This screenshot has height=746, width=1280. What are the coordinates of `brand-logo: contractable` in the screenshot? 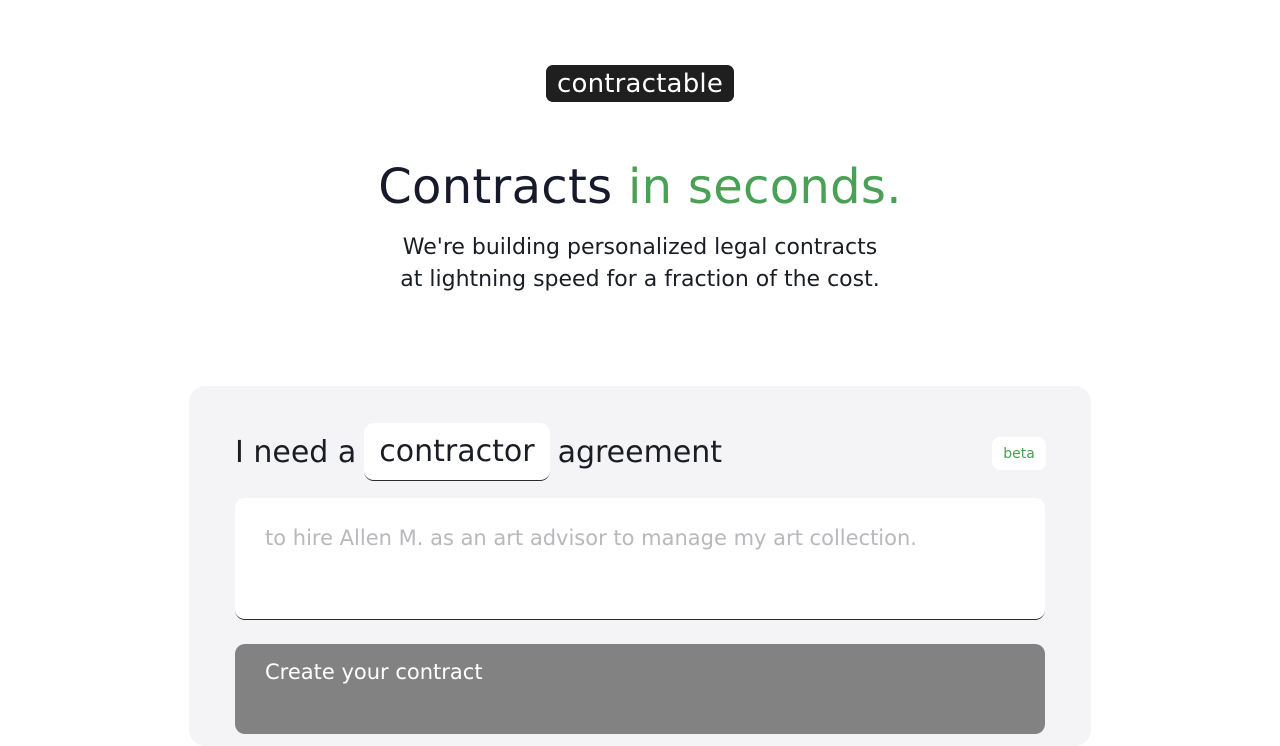 It's located at (640, 83).